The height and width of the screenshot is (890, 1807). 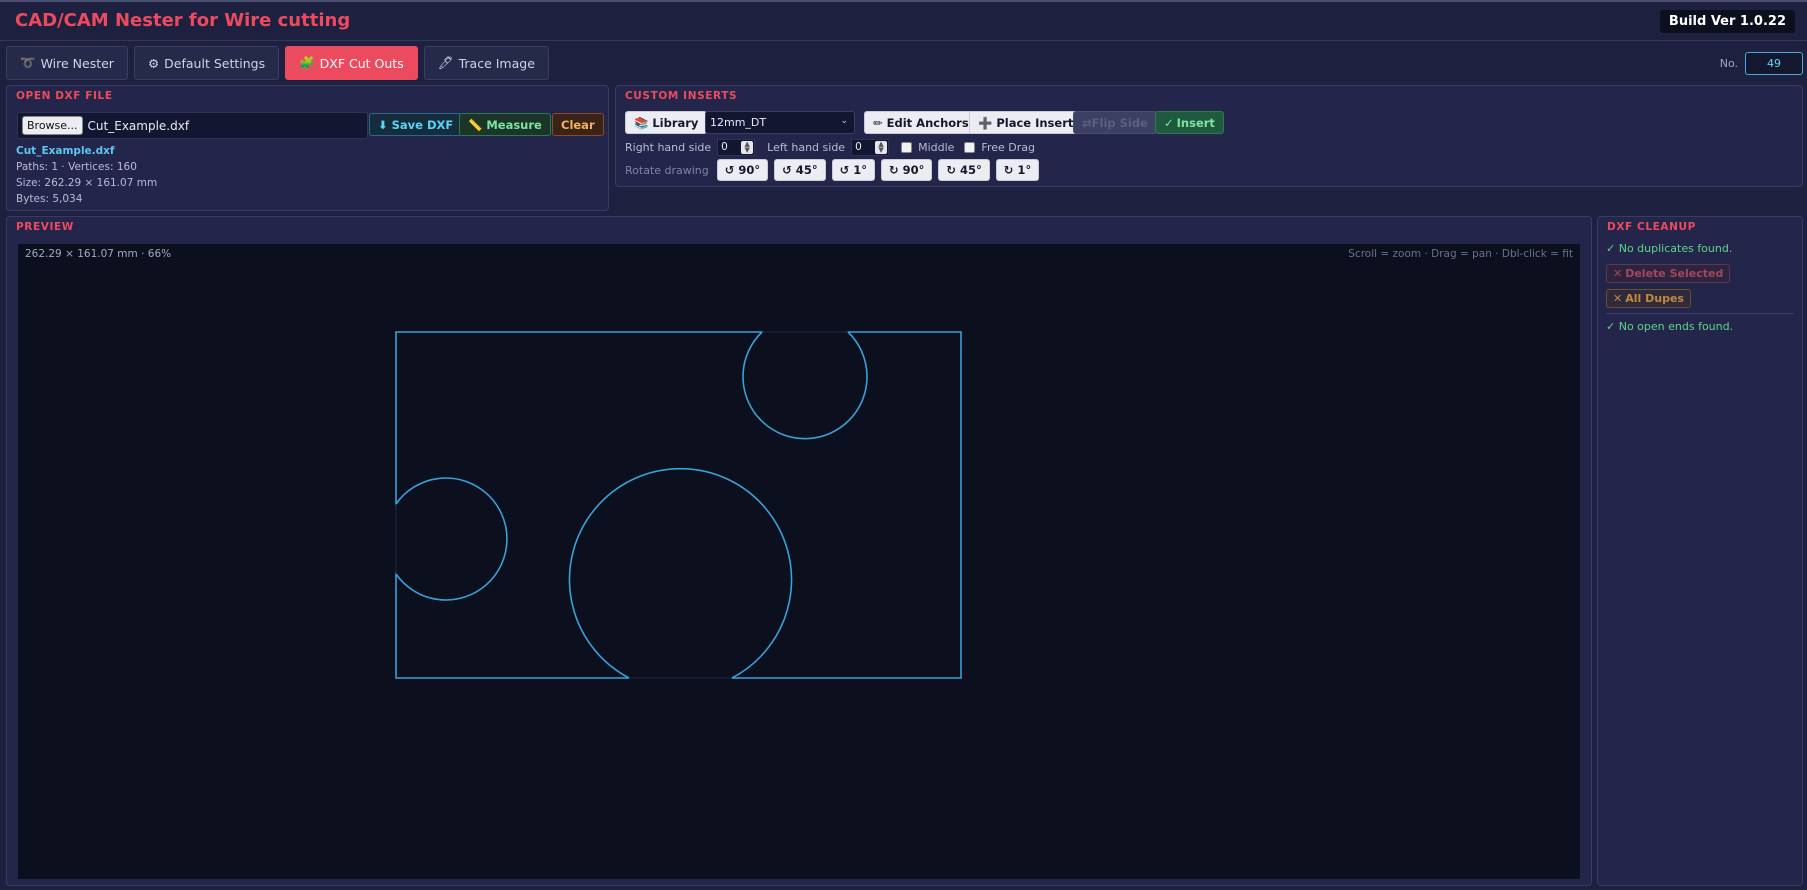 What do you see at coordinates (800, 170) in the screenshot?
I see `rotate-ccw-45-button: ↺ 45°` at bounding box center [800, 170].